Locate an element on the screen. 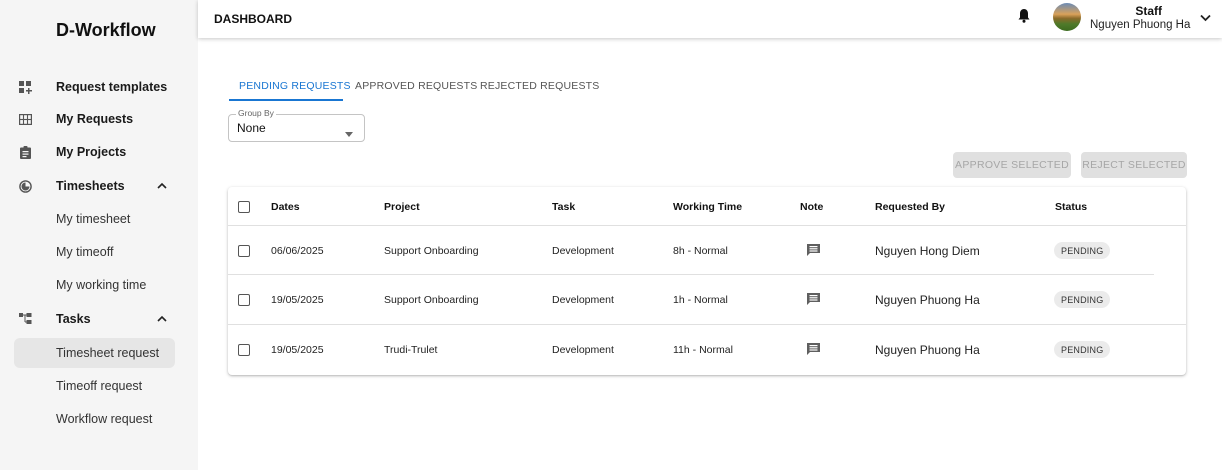 This screenshot has height=470, width=1222. sidebar-subitem-label: Timeoff request is located at coordinates (99, 386).